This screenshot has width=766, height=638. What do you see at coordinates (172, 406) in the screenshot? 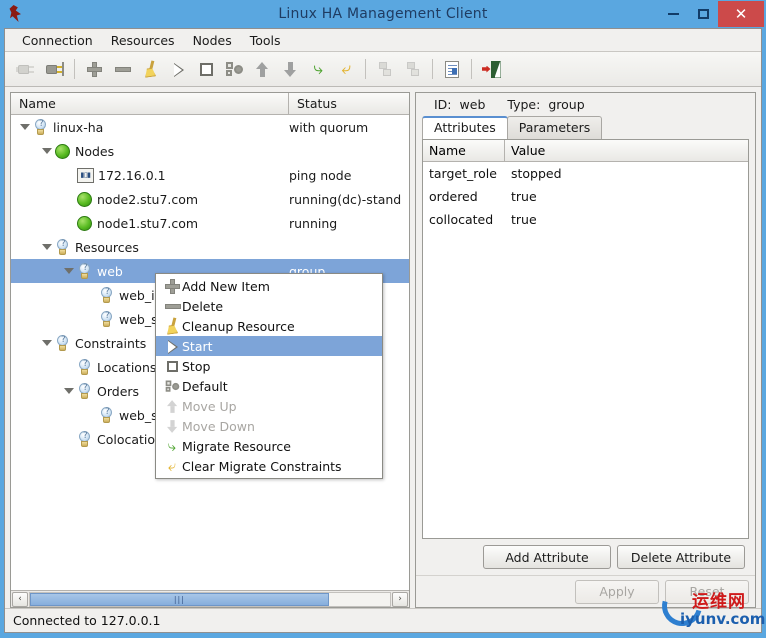
I see `arrow-up-icon` at bounding box center [172, 406].